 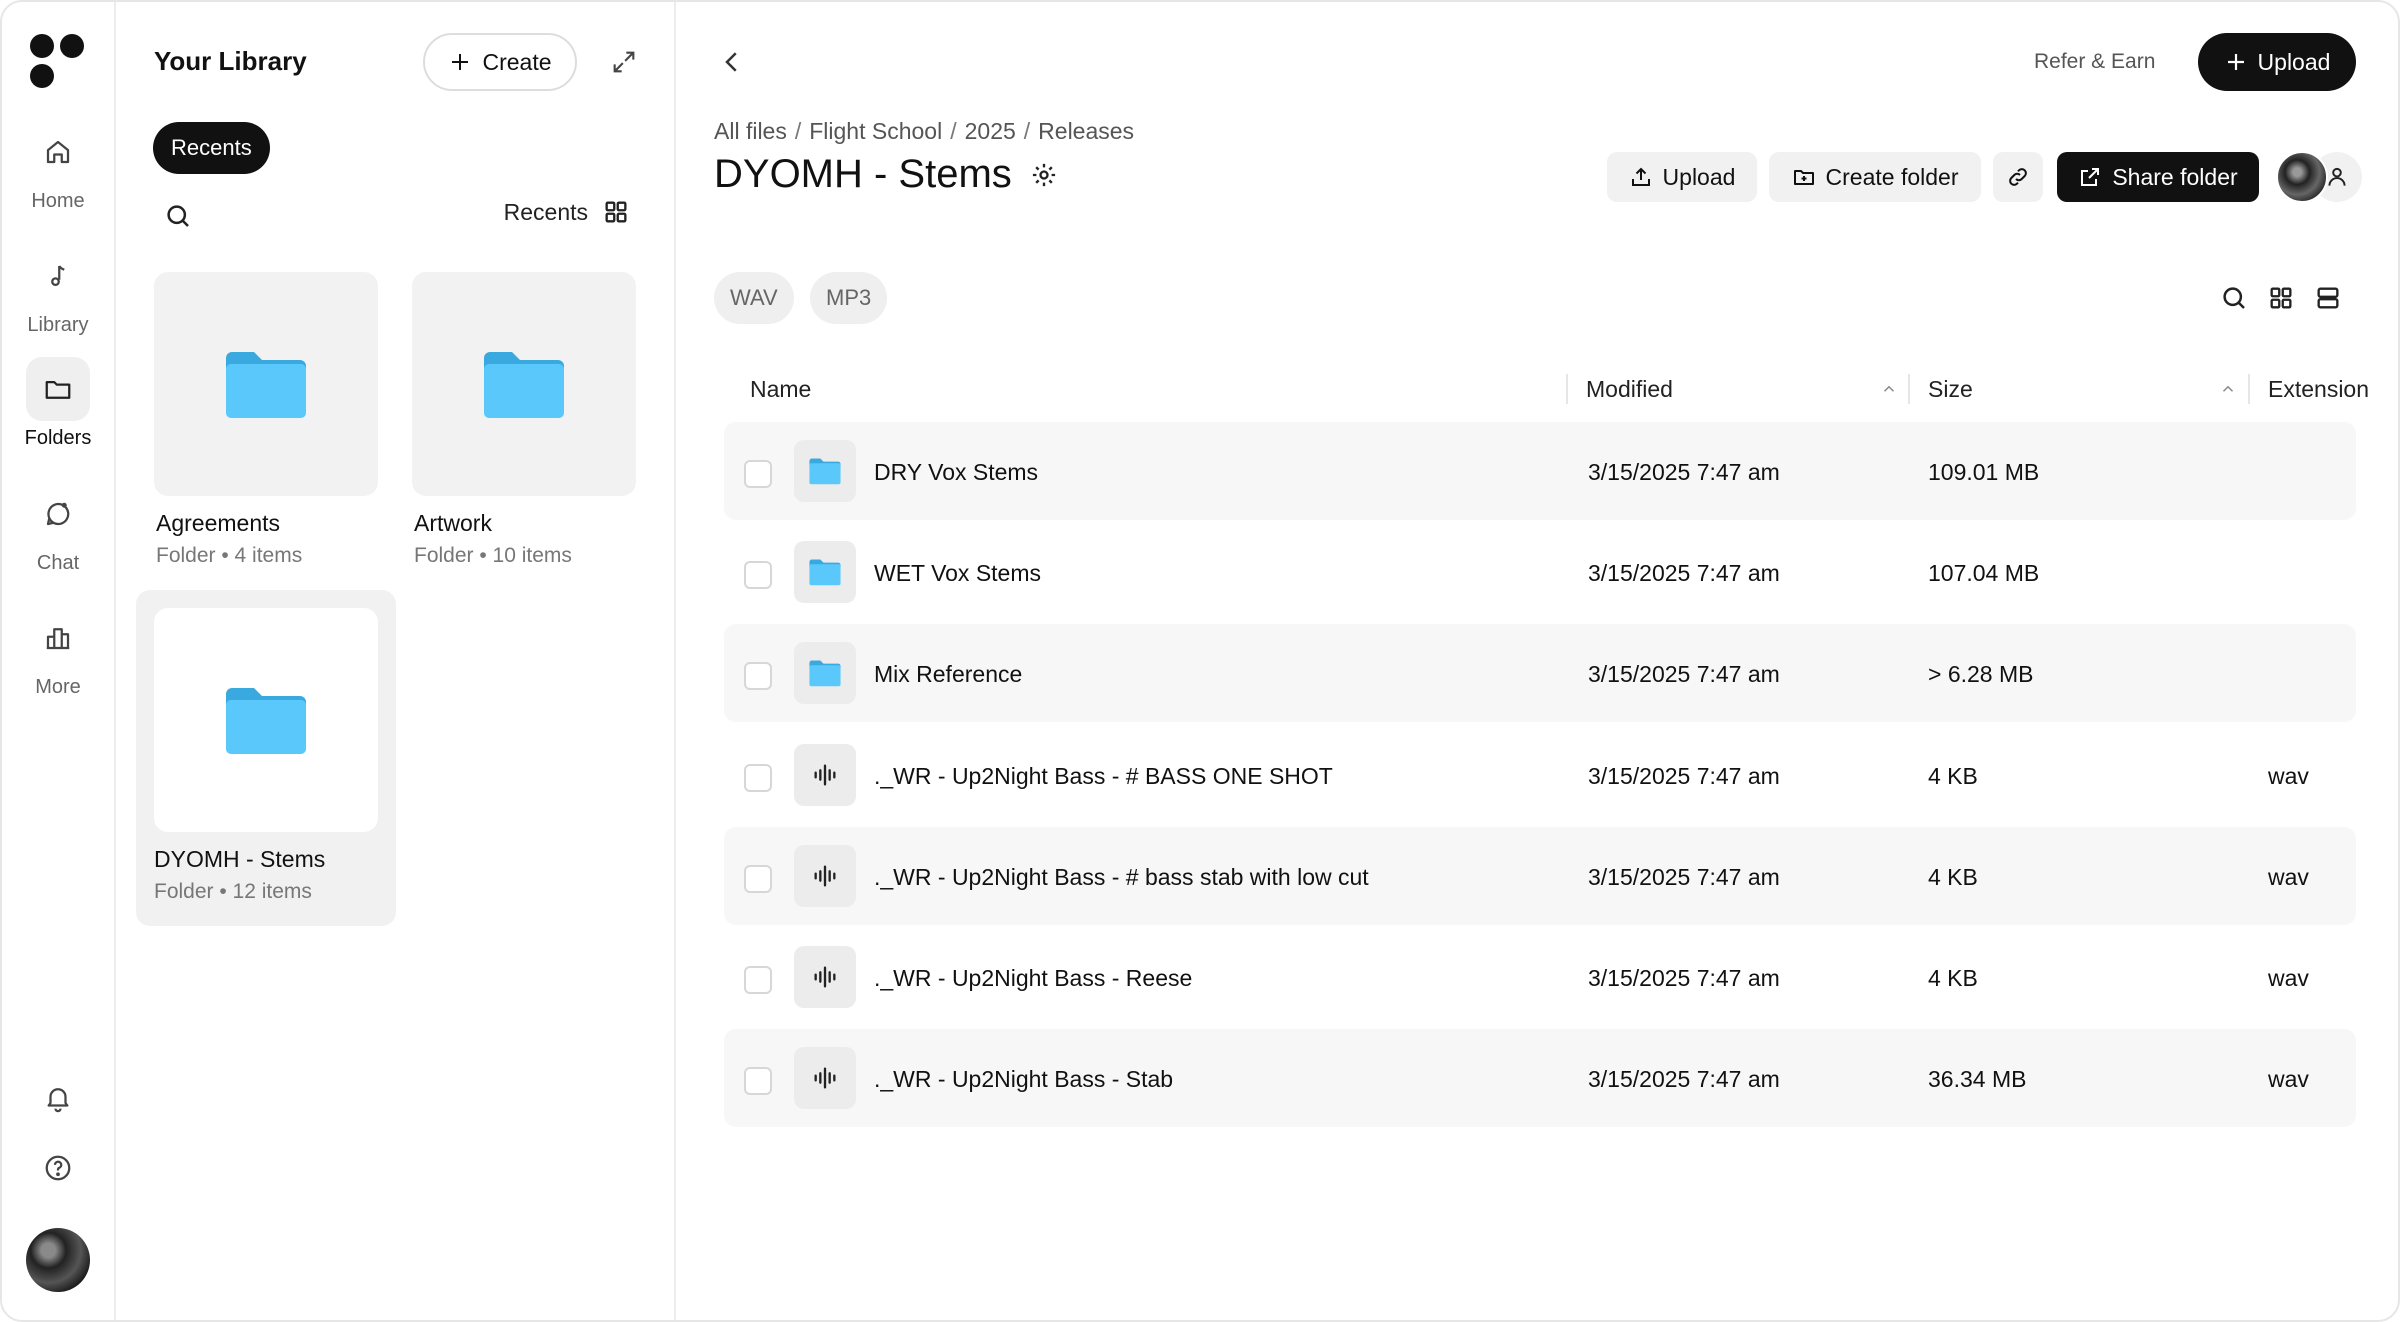 What do you see at coordinates (750, 131) in the screenshot?
I see `breadcrumb-item: All files` at bounding box center [750, 131].